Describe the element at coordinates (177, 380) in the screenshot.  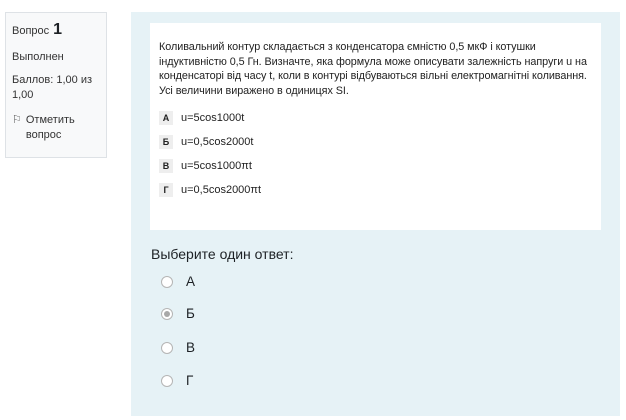
I see `answer-option-d: Г` at that location.